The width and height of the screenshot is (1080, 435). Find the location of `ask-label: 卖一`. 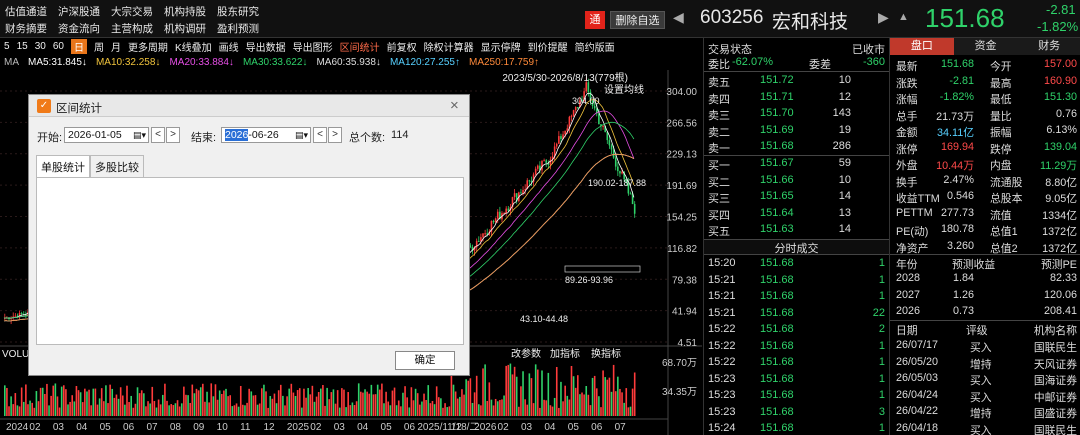

ask-label: 卖一 is located at coordinates (719, 149).